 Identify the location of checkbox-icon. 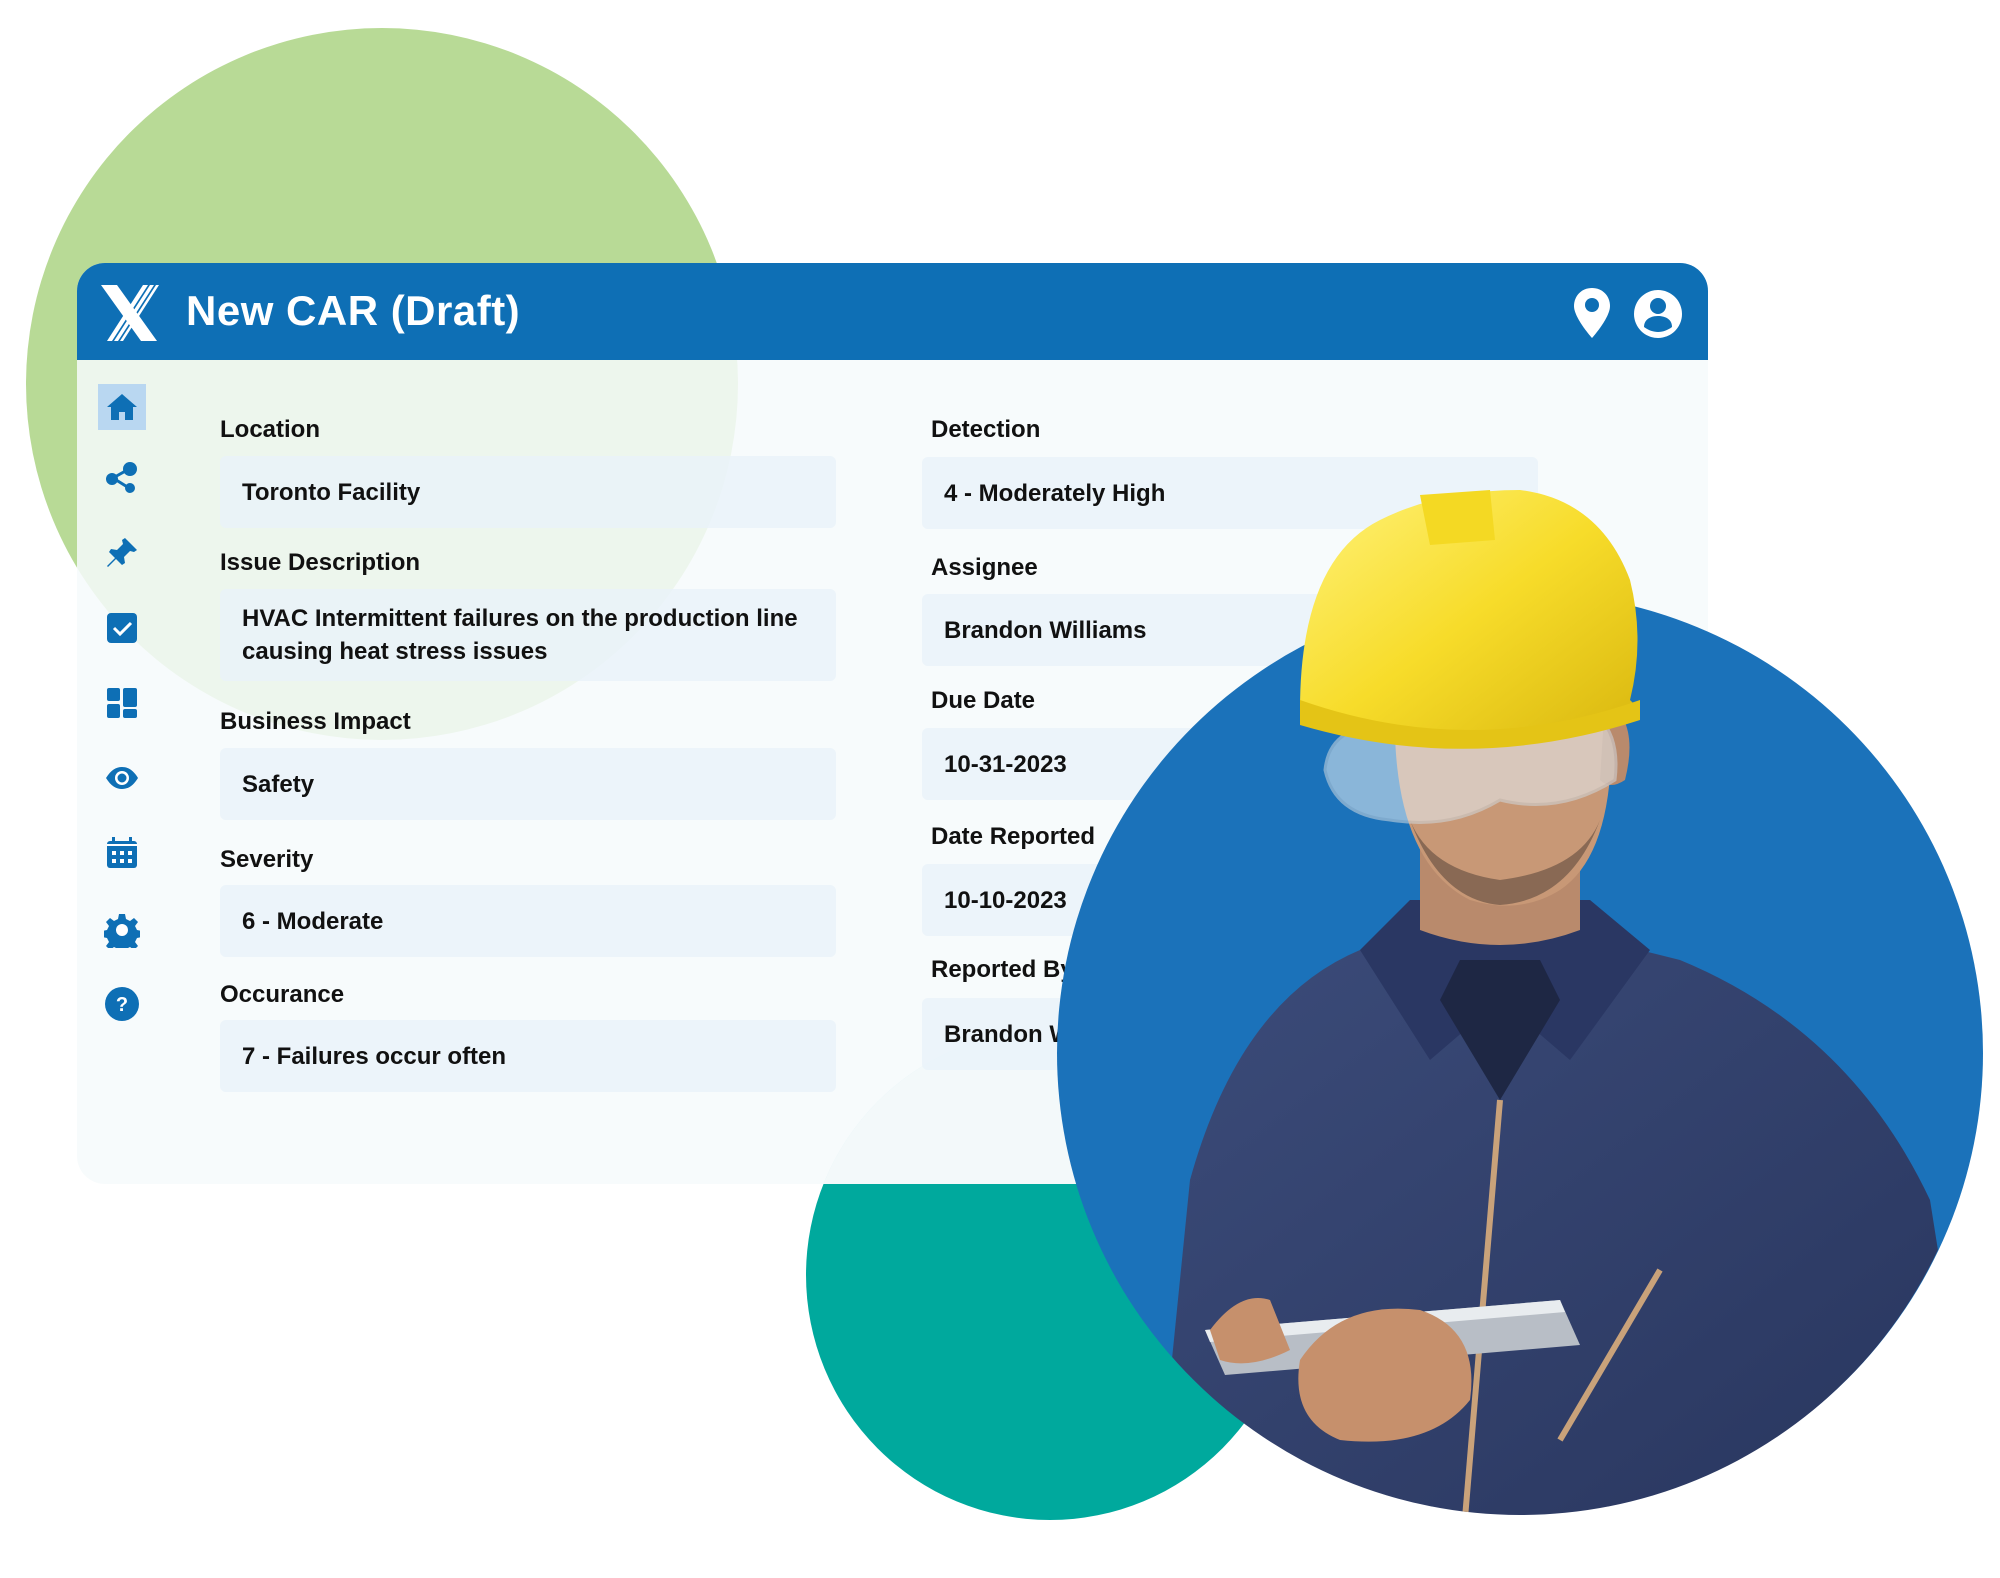
(122, 628).